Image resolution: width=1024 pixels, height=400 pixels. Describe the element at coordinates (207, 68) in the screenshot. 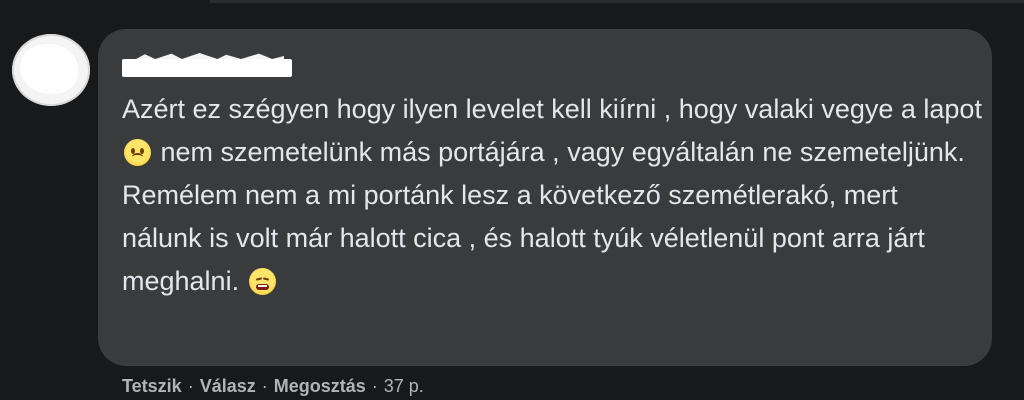

I see `redacted-author-name` at that location.